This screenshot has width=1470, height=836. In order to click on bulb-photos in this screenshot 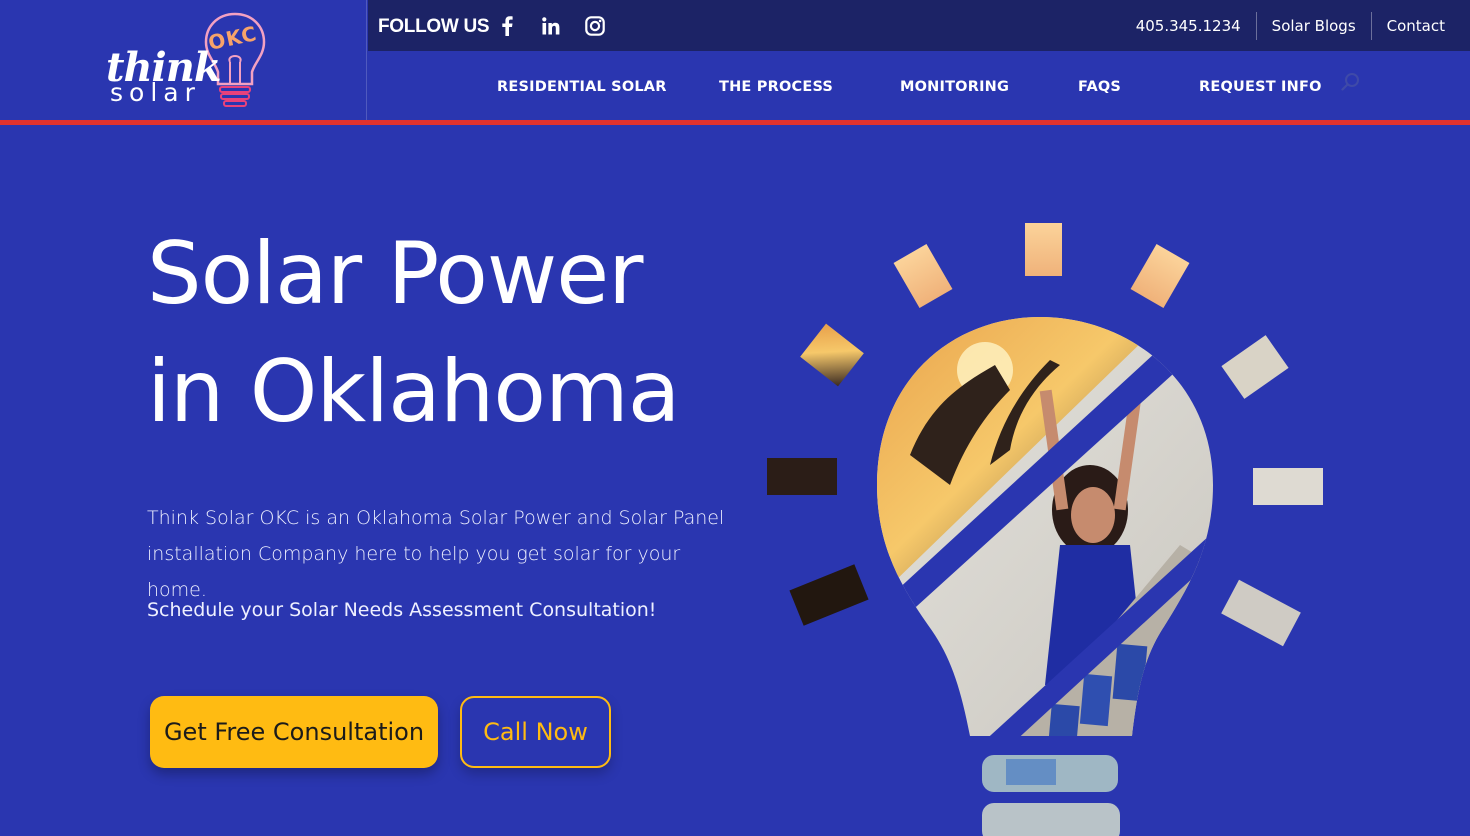, I will do `click(1045, 526)`.